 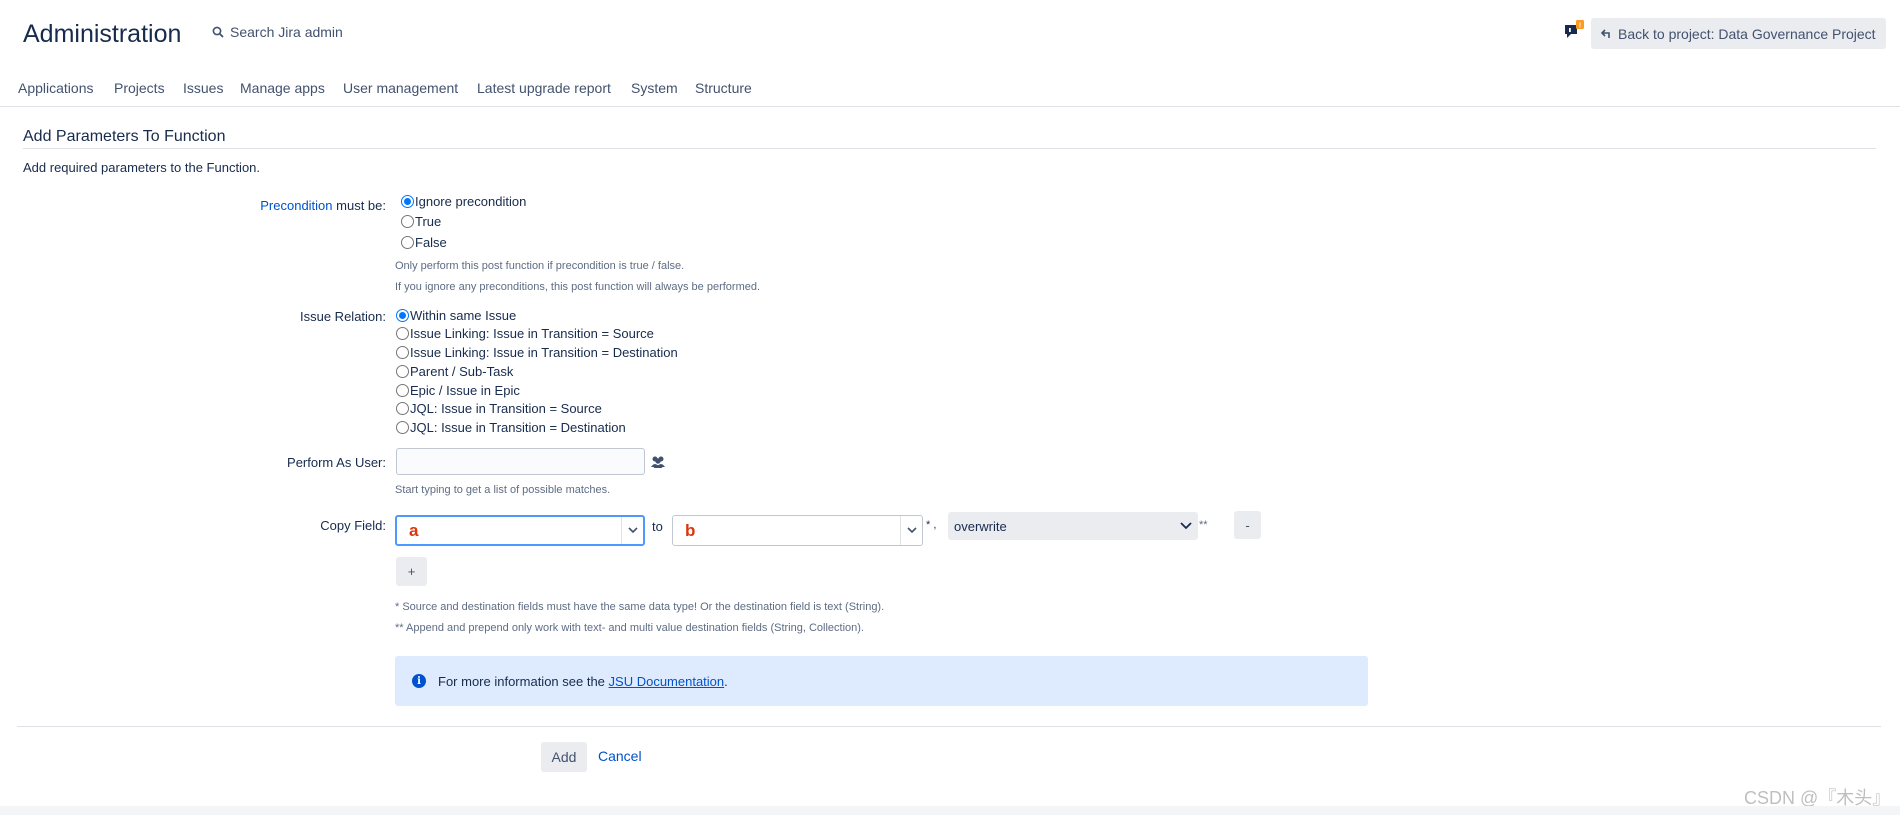 I want to click on search-admin: Search Jira admin, so click(x=277, y=32).